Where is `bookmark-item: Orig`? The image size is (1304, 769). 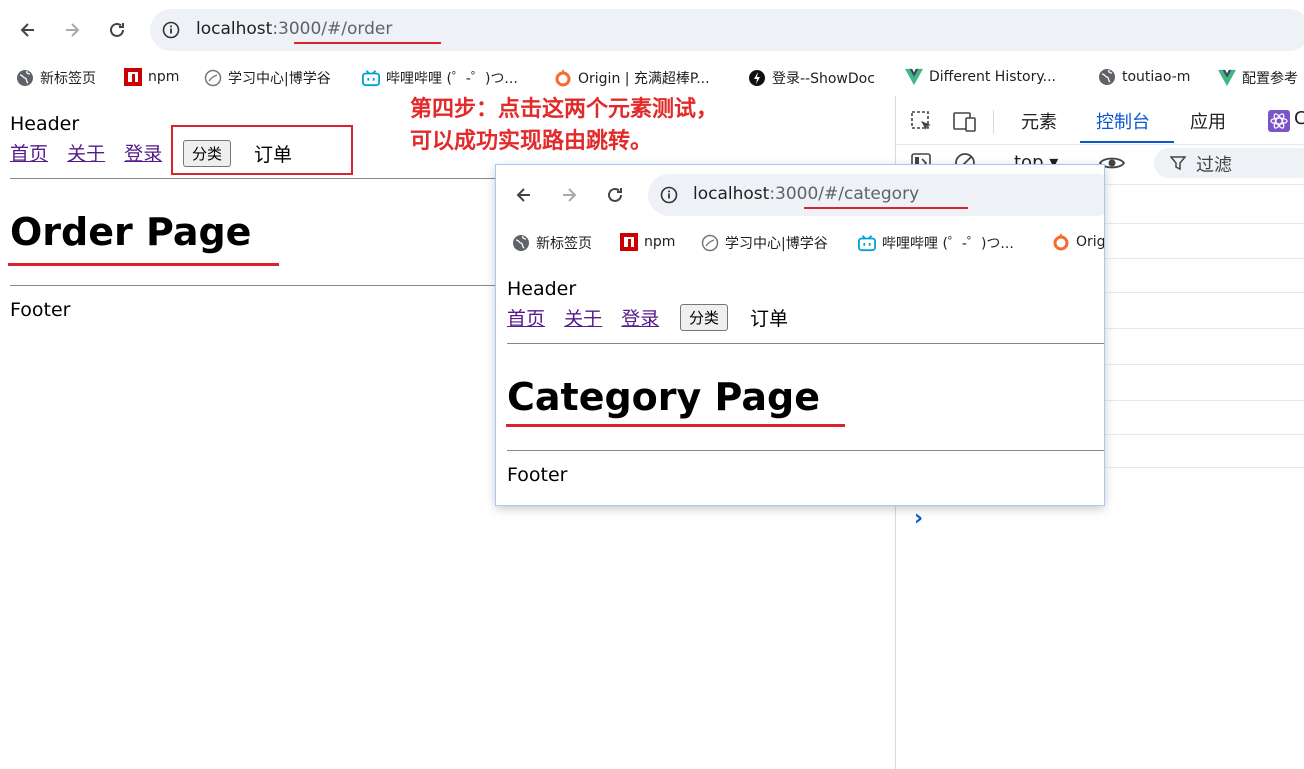 bookmark-item: Orig is located at coordinates (1078, 242).